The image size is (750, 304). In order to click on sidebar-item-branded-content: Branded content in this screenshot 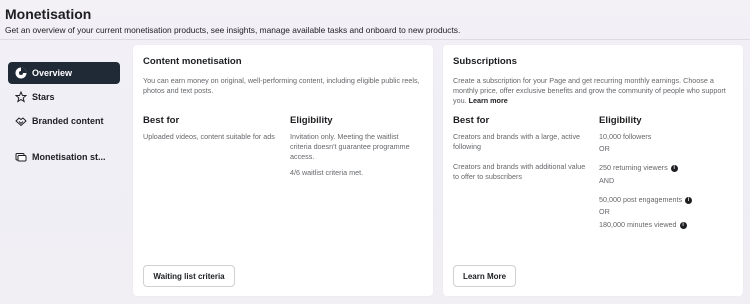, I will do `click(64, 121)`.